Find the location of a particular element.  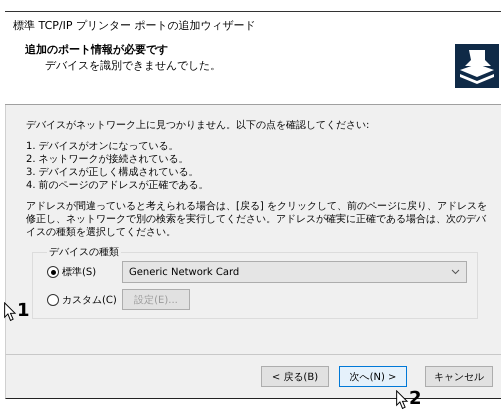

wizard-button: < 戻る(B) is located at coordinates (295, 376).